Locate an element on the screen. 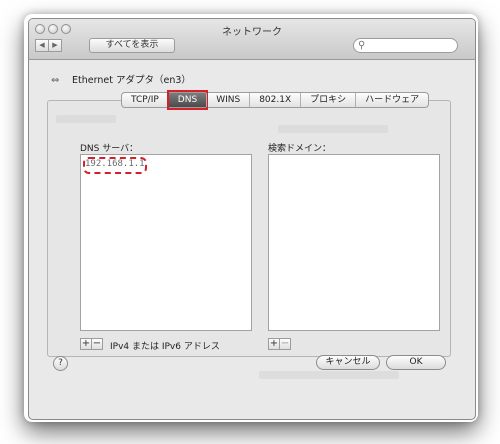 The image size is (500, 444). dns-remove-button: − is located at coordinates (97, 344).